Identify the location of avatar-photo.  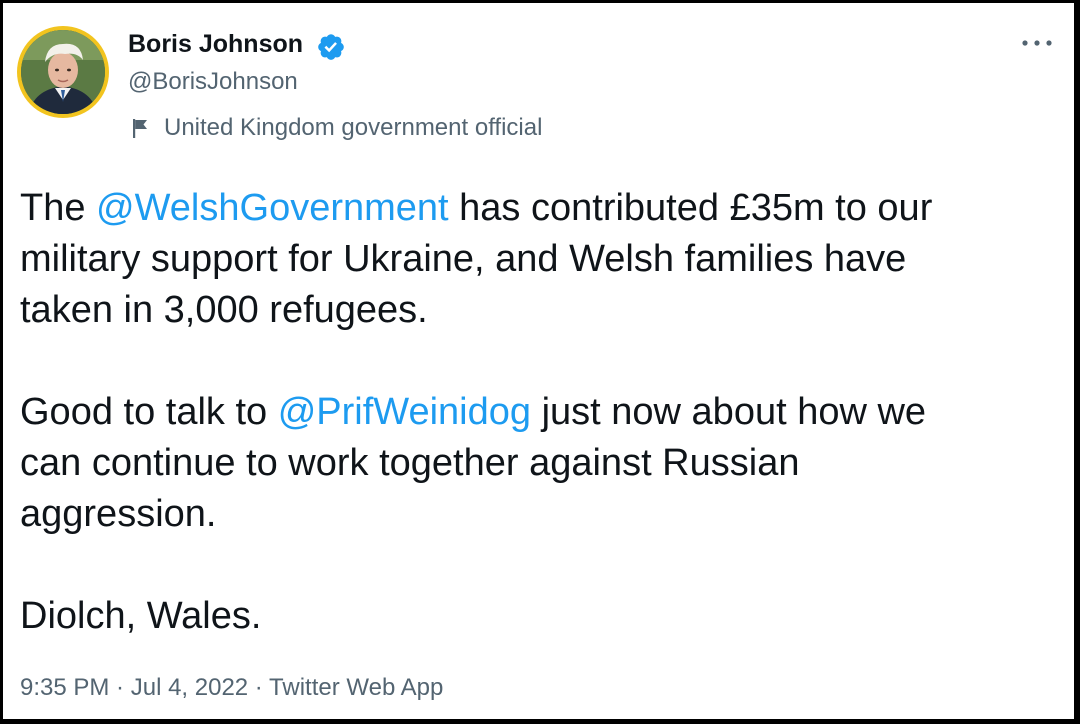
(63, 72).